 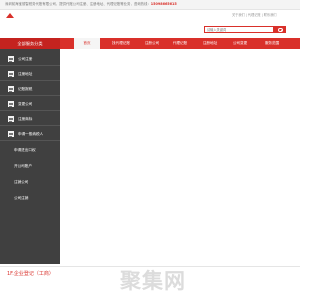 I want to click on search-button, so click(x=280, y=29).